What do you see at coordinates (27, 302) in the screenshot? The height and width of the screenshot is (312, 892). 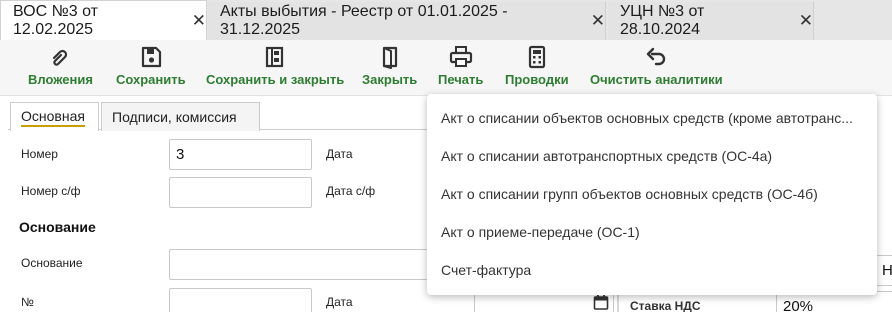 I see `basis-number-label: №` at bounding box center [27, 302].